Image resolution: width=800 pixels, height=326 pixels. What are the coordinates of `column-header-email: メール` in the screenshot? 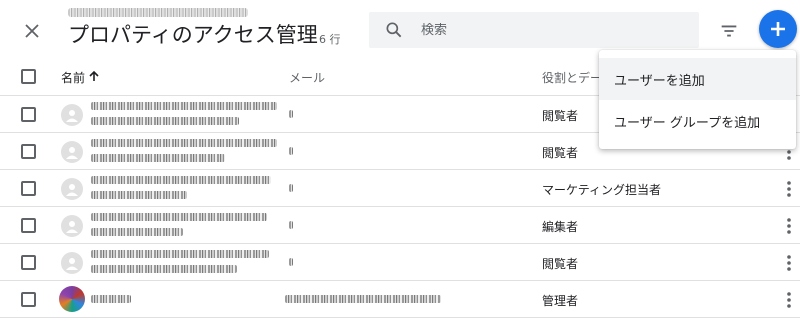 It's located at (307, 77).